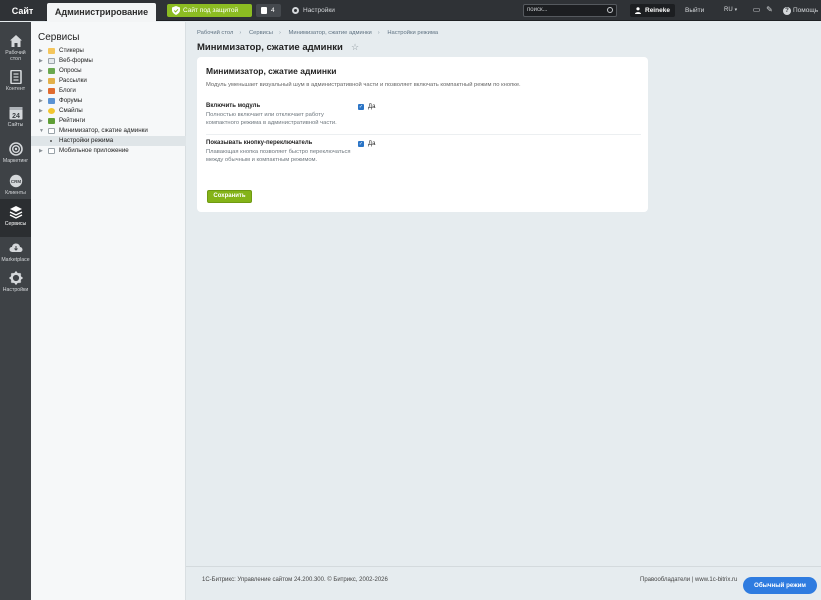 The image size is (821, 600). Describe the element at coordinates (688, 580) in the screenshot. I see `footer-links: Правообладатели | www.1c-bitrix.ru` at that location.